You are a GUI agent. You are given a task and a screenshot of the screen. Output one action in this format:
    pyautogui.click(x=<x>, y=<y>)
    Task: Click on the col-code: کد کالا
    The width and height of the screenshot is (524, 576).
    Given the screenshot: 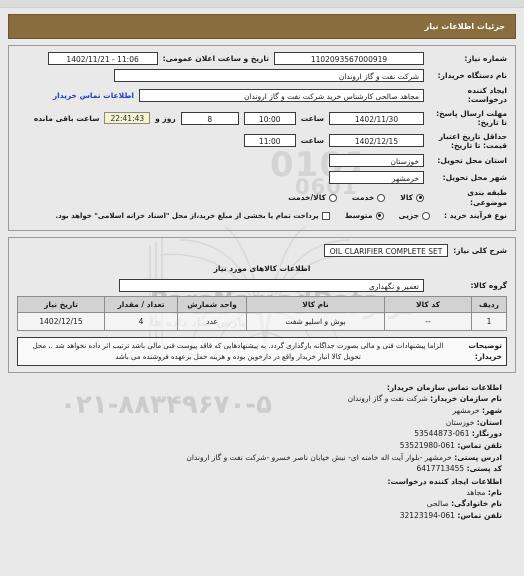 What is the action you would take?
    pyautogui.click(x=428, y=305)
    